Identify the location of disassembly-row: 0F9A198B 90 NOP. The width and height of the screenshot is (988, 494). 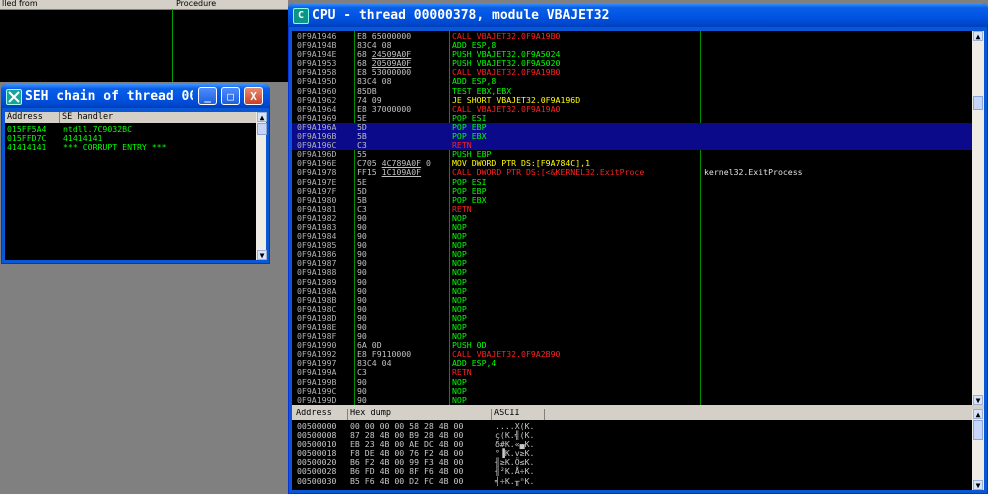
(632, 300).